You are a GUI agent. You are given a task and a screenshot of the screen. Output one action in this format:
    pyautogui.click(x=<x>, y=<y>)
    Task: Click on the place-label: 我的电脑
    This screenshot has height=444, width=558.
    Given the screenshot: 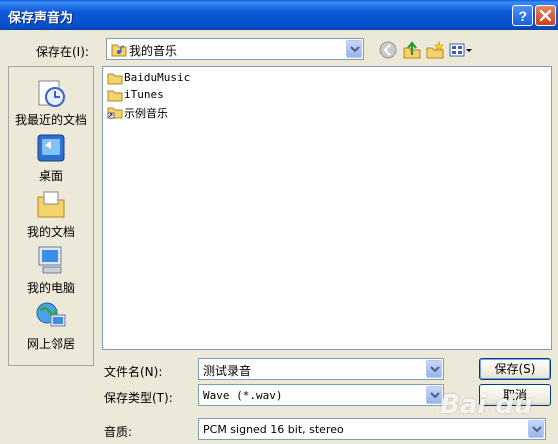 What is the action you would take?
    pyautogui.click(x=50, y=288)
    